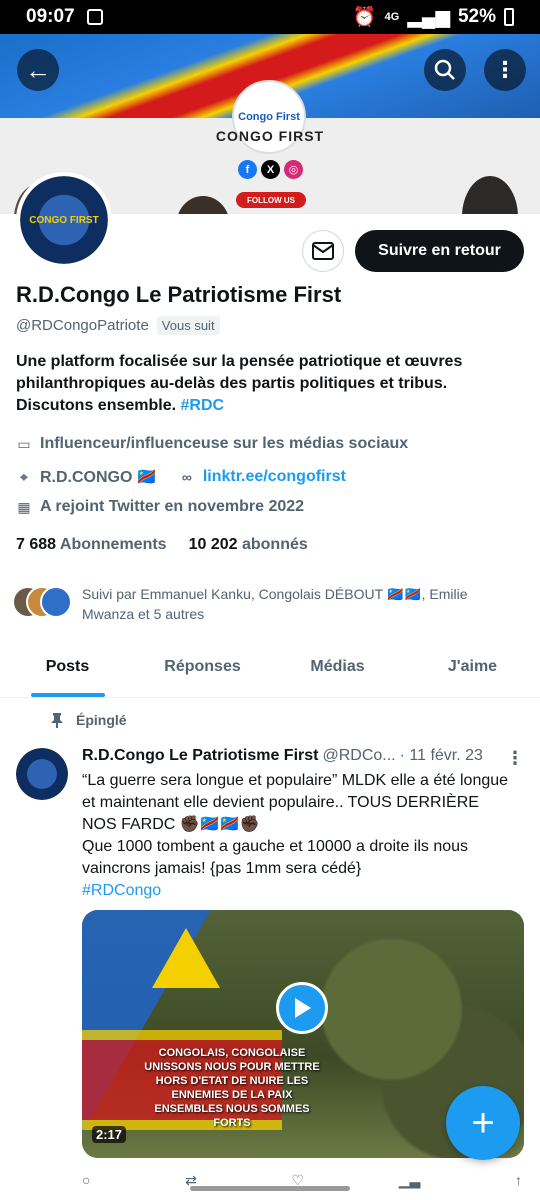 This screenshot has height=1200, width=540. I want to click on tab-likes: J'aime, so click(472, 672).